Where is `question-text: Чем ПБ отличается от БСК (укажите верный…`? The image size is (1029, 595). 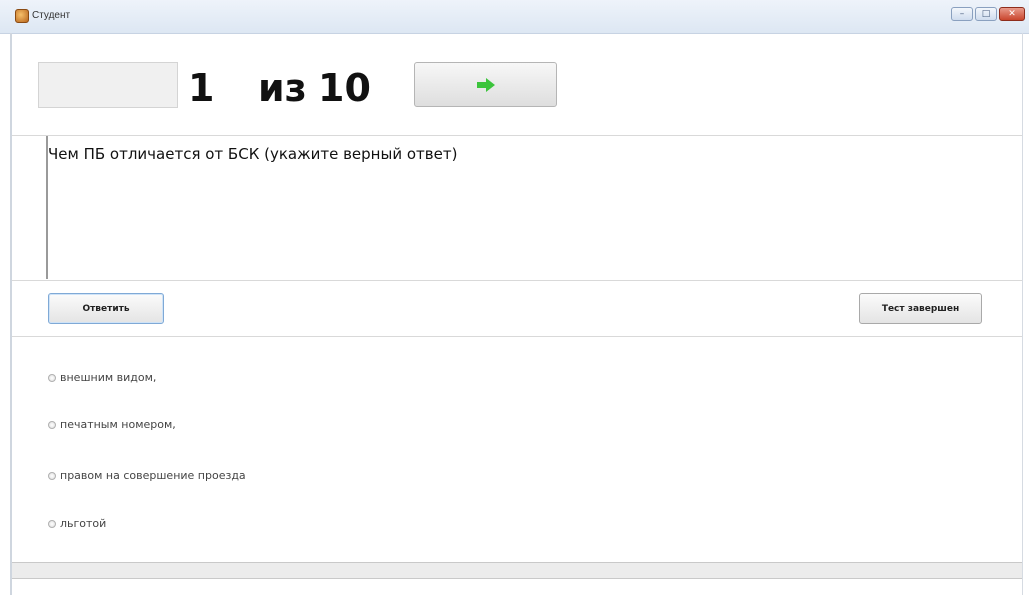
question-text: Чем ПБ отличается от БСК (укажите верный… is located at coordinates (253, 154).